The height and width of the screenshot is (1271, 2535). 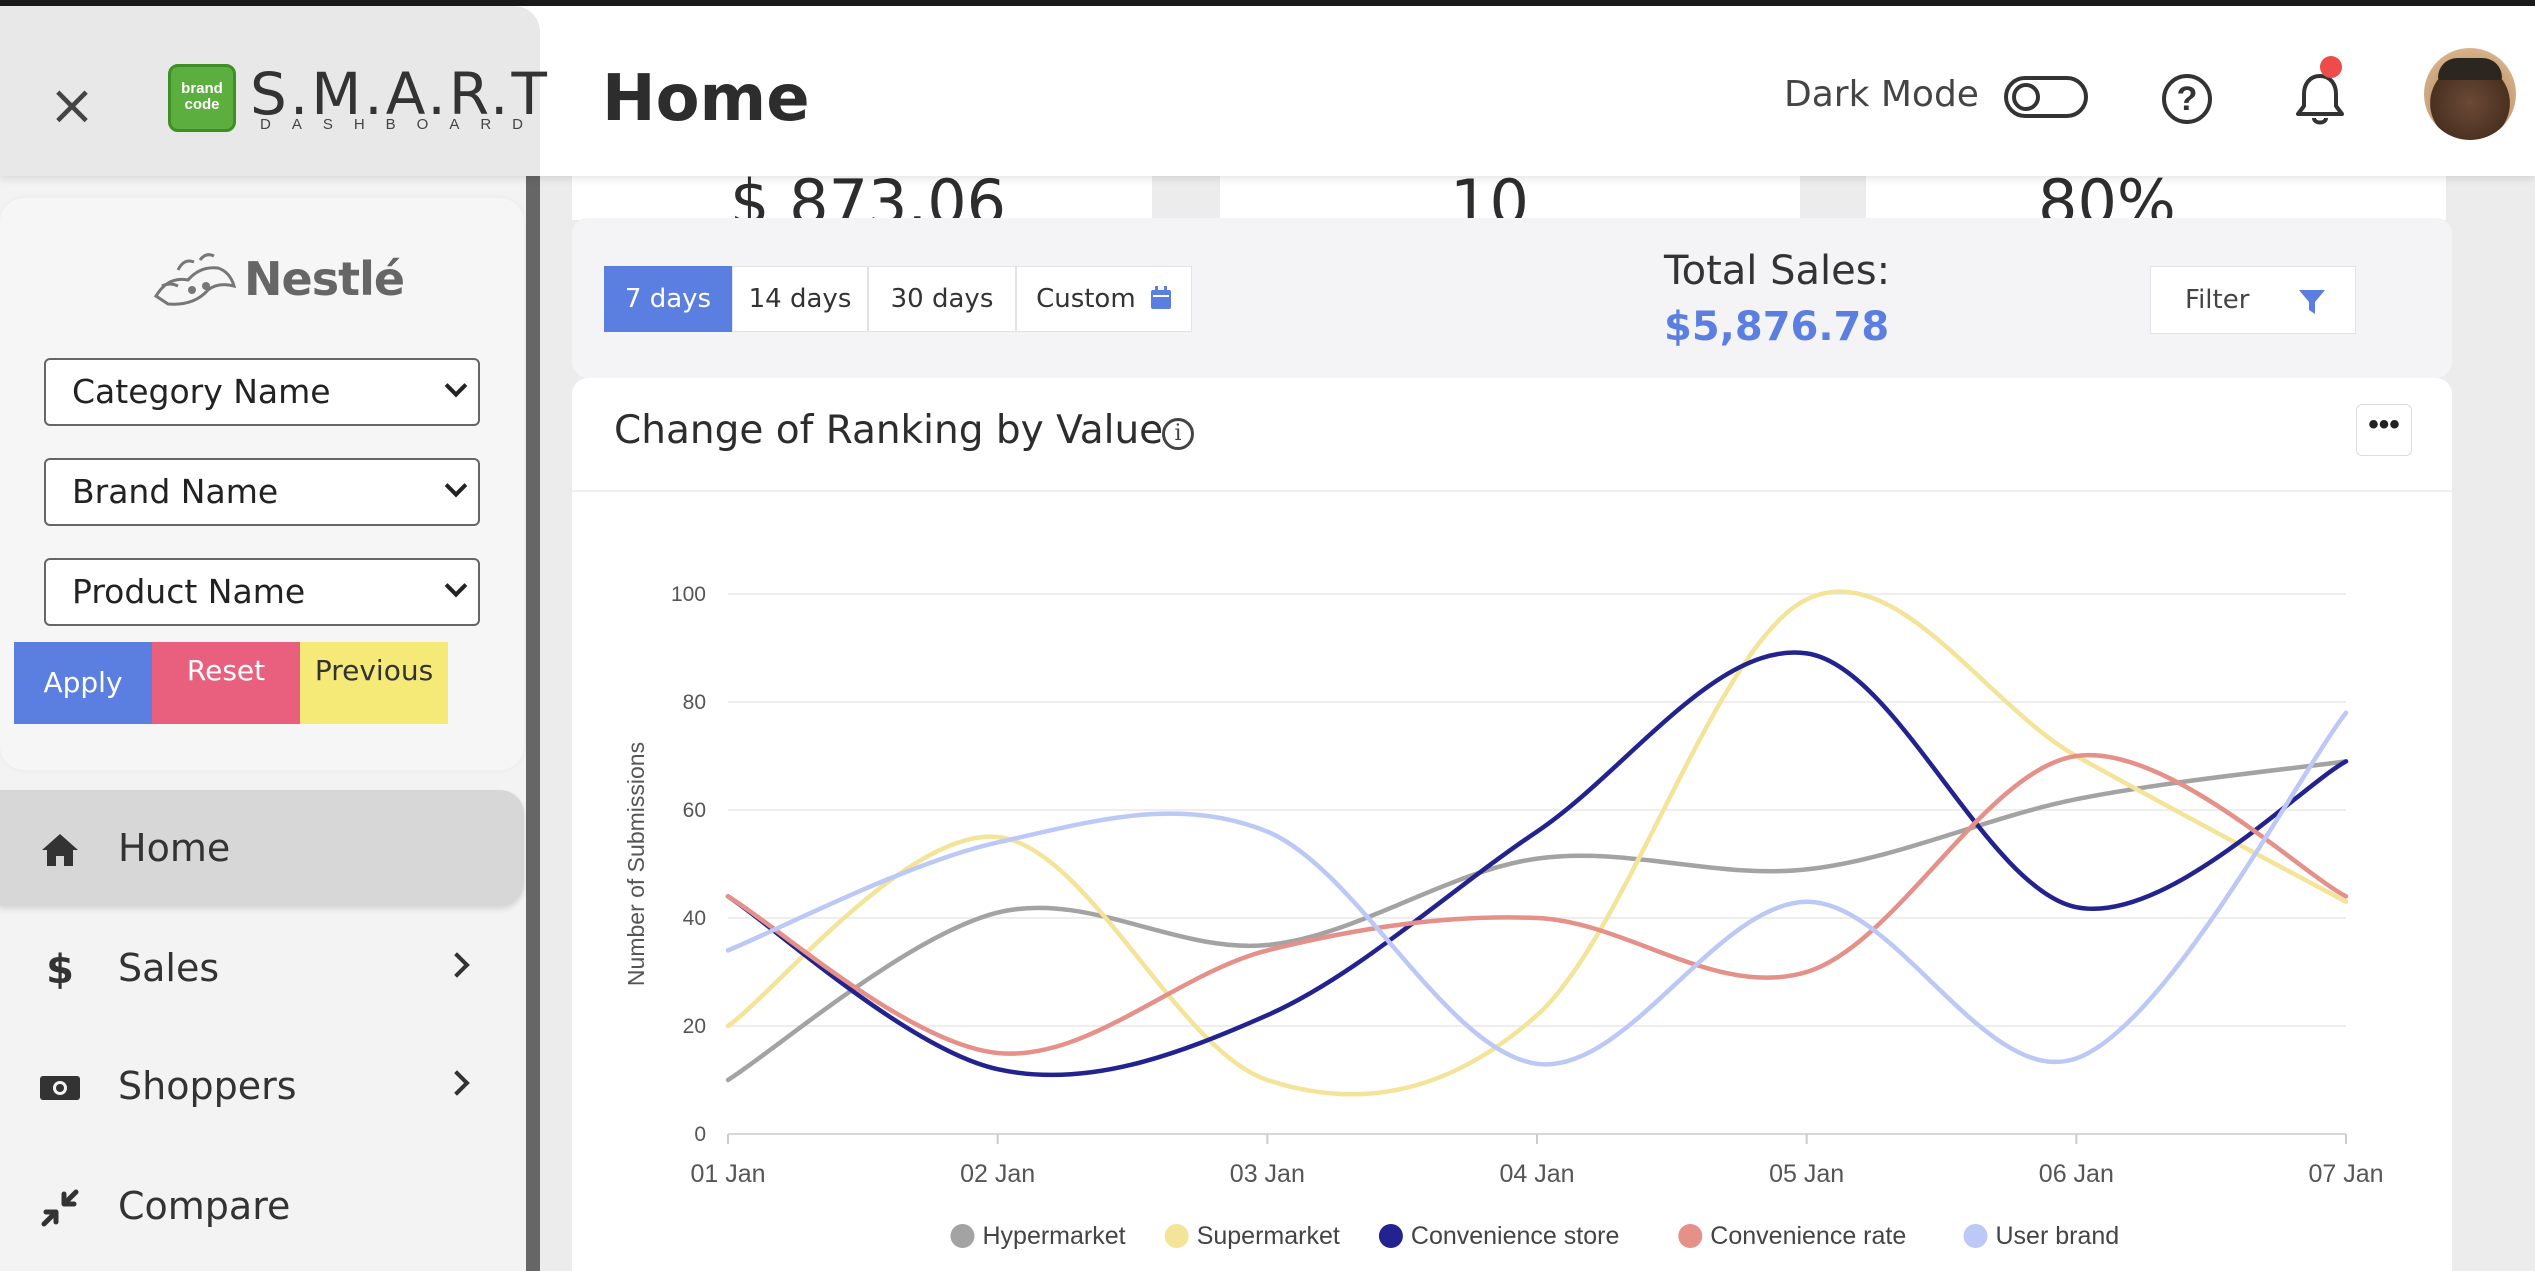 I want to click on dollar-icon: $, so click(x=60, y=970).